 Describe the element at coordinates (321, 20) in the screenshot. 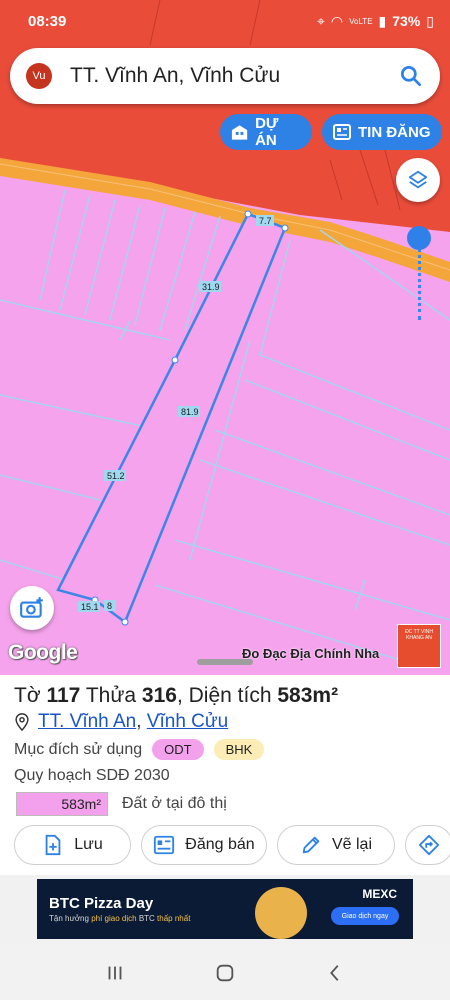

I see `location-icon: ⌖` at that location.